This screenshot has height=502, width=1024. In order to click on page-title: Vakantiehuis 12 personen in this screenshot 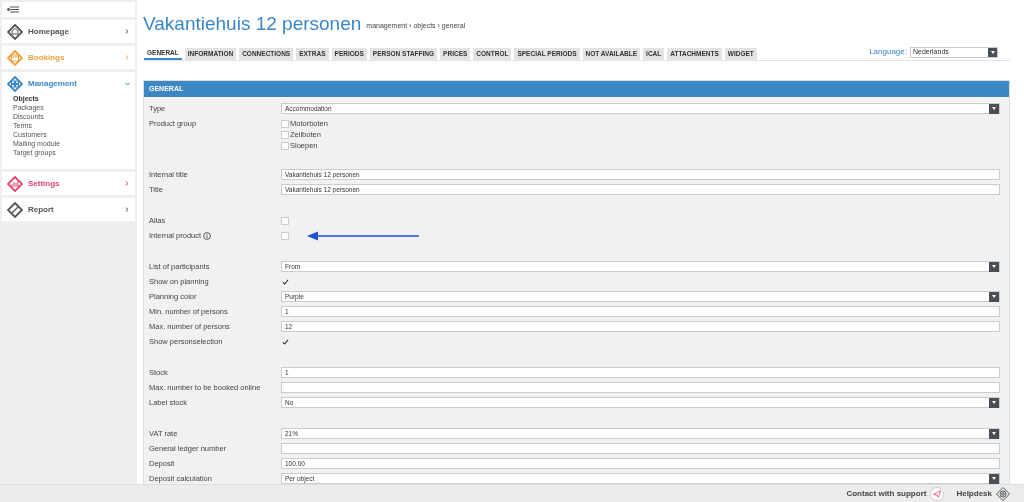, I will do `click(252, 23)`.